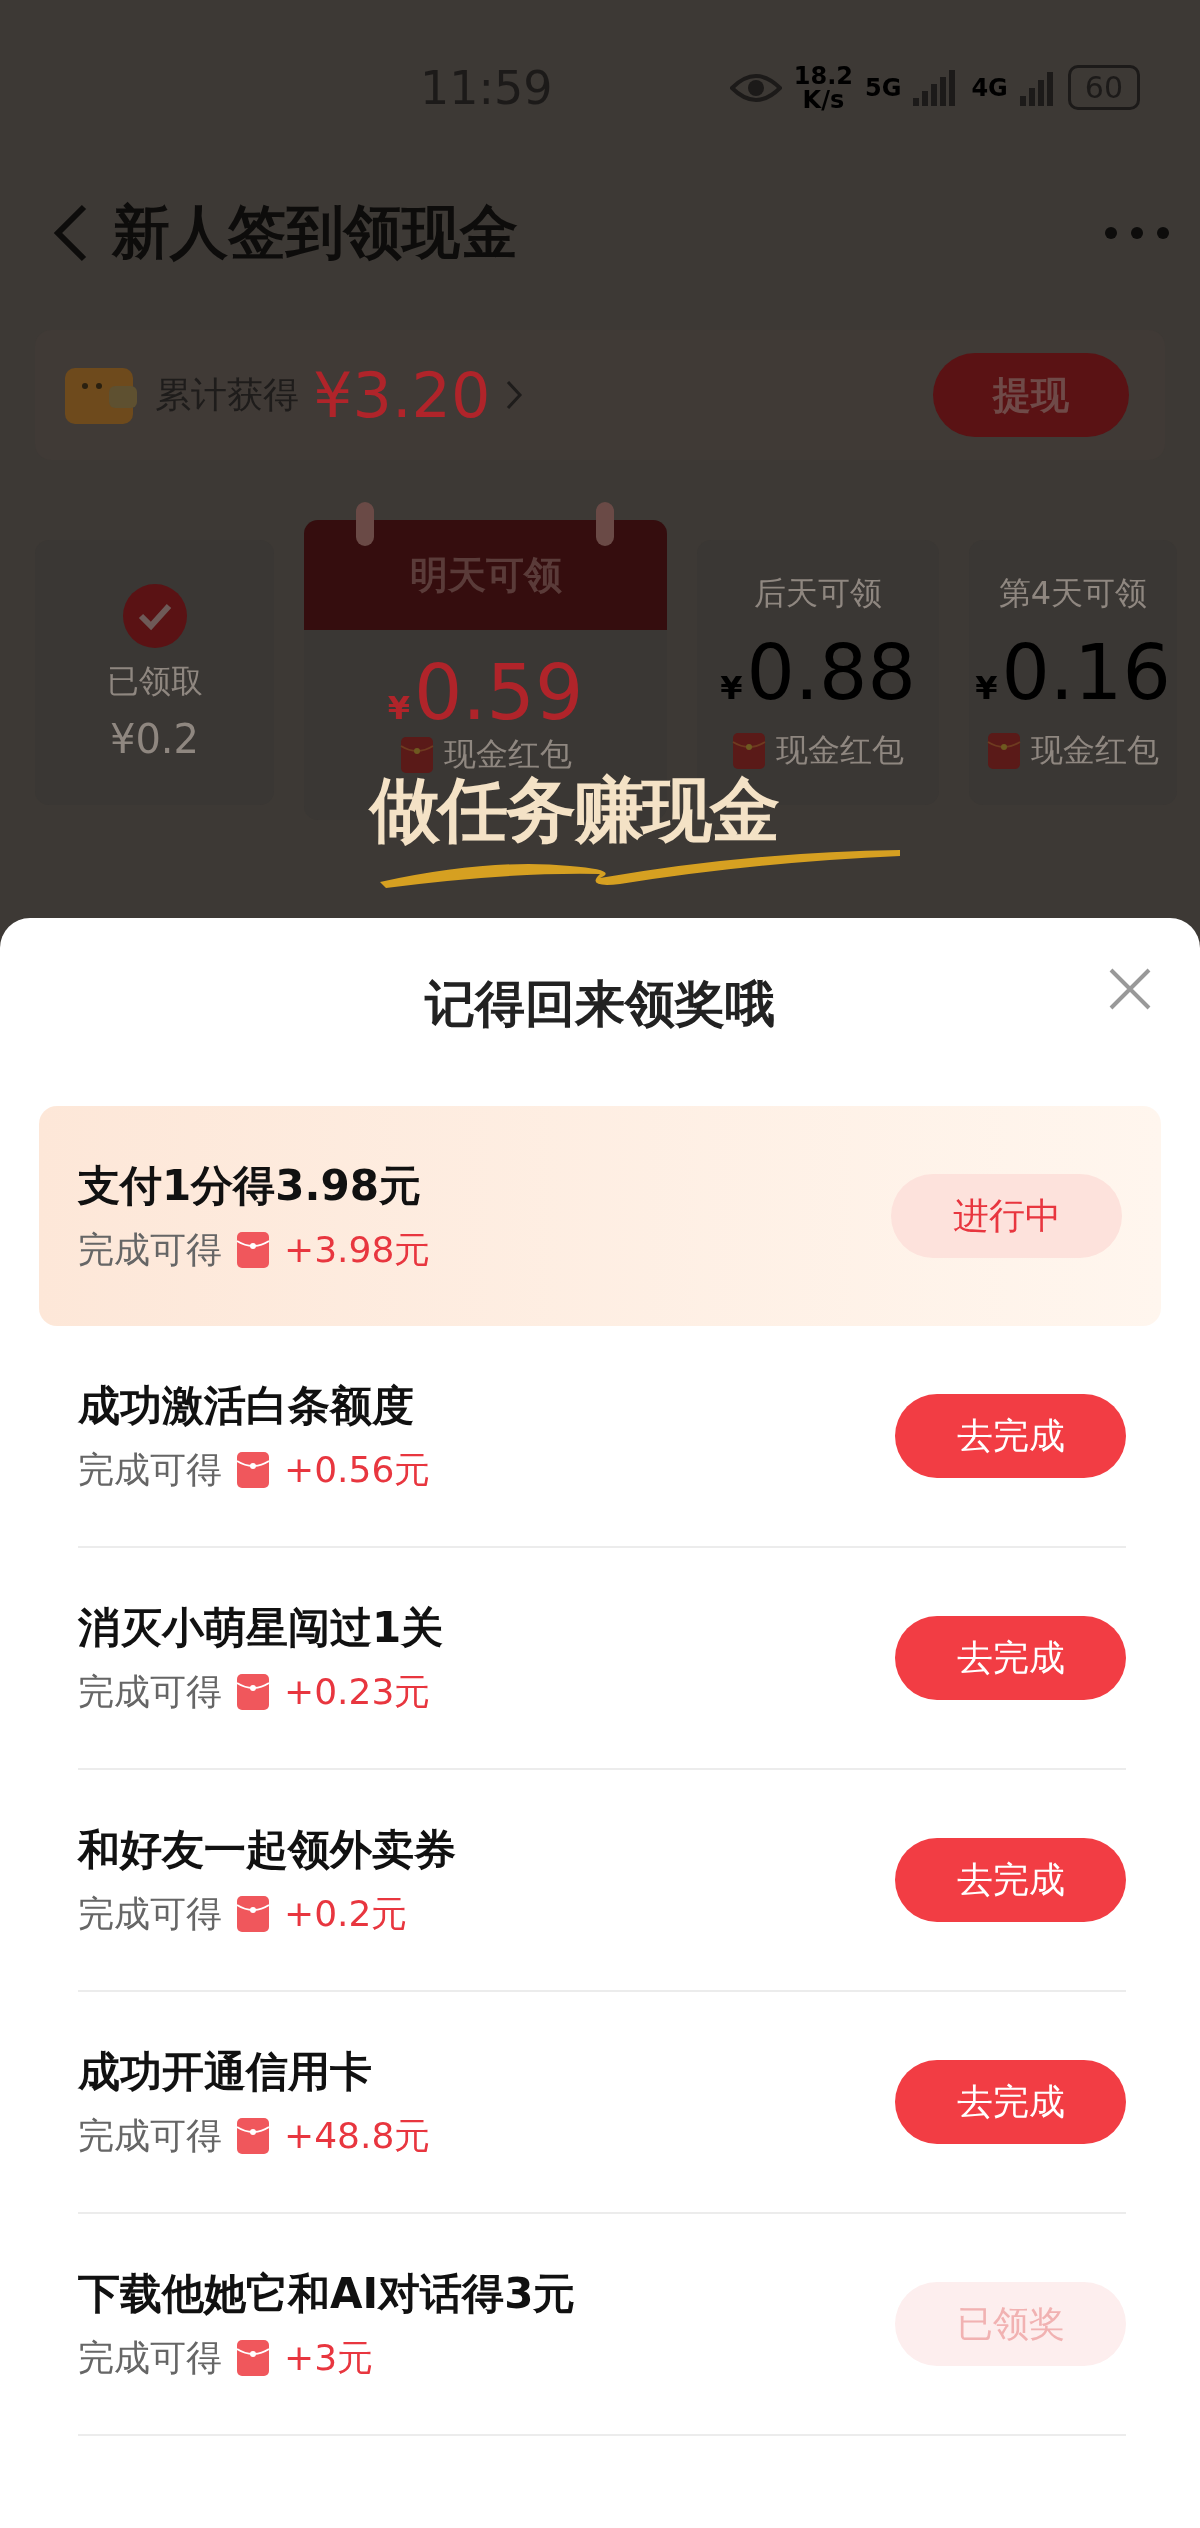 This screenshot has width=1200, height=2528. What do you see at coordinates (1073, 593) in the screenshot?
I see `day-label: 第4天可领` at bounding box center [1073, 593].